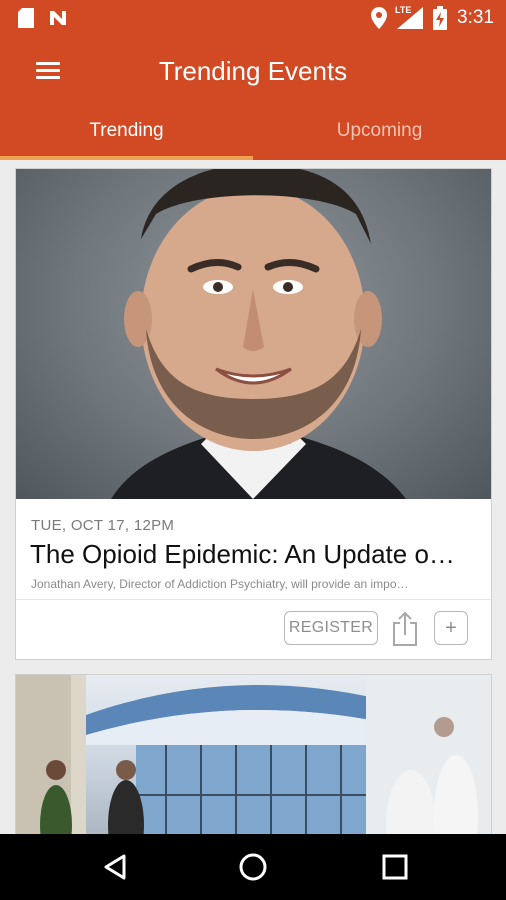 The image size is (506, 900). What do you see at coordinates (432, 17) in the screenshot?
I see `status-right-icons: LTE 3:31` at bounding box center [432, 17].